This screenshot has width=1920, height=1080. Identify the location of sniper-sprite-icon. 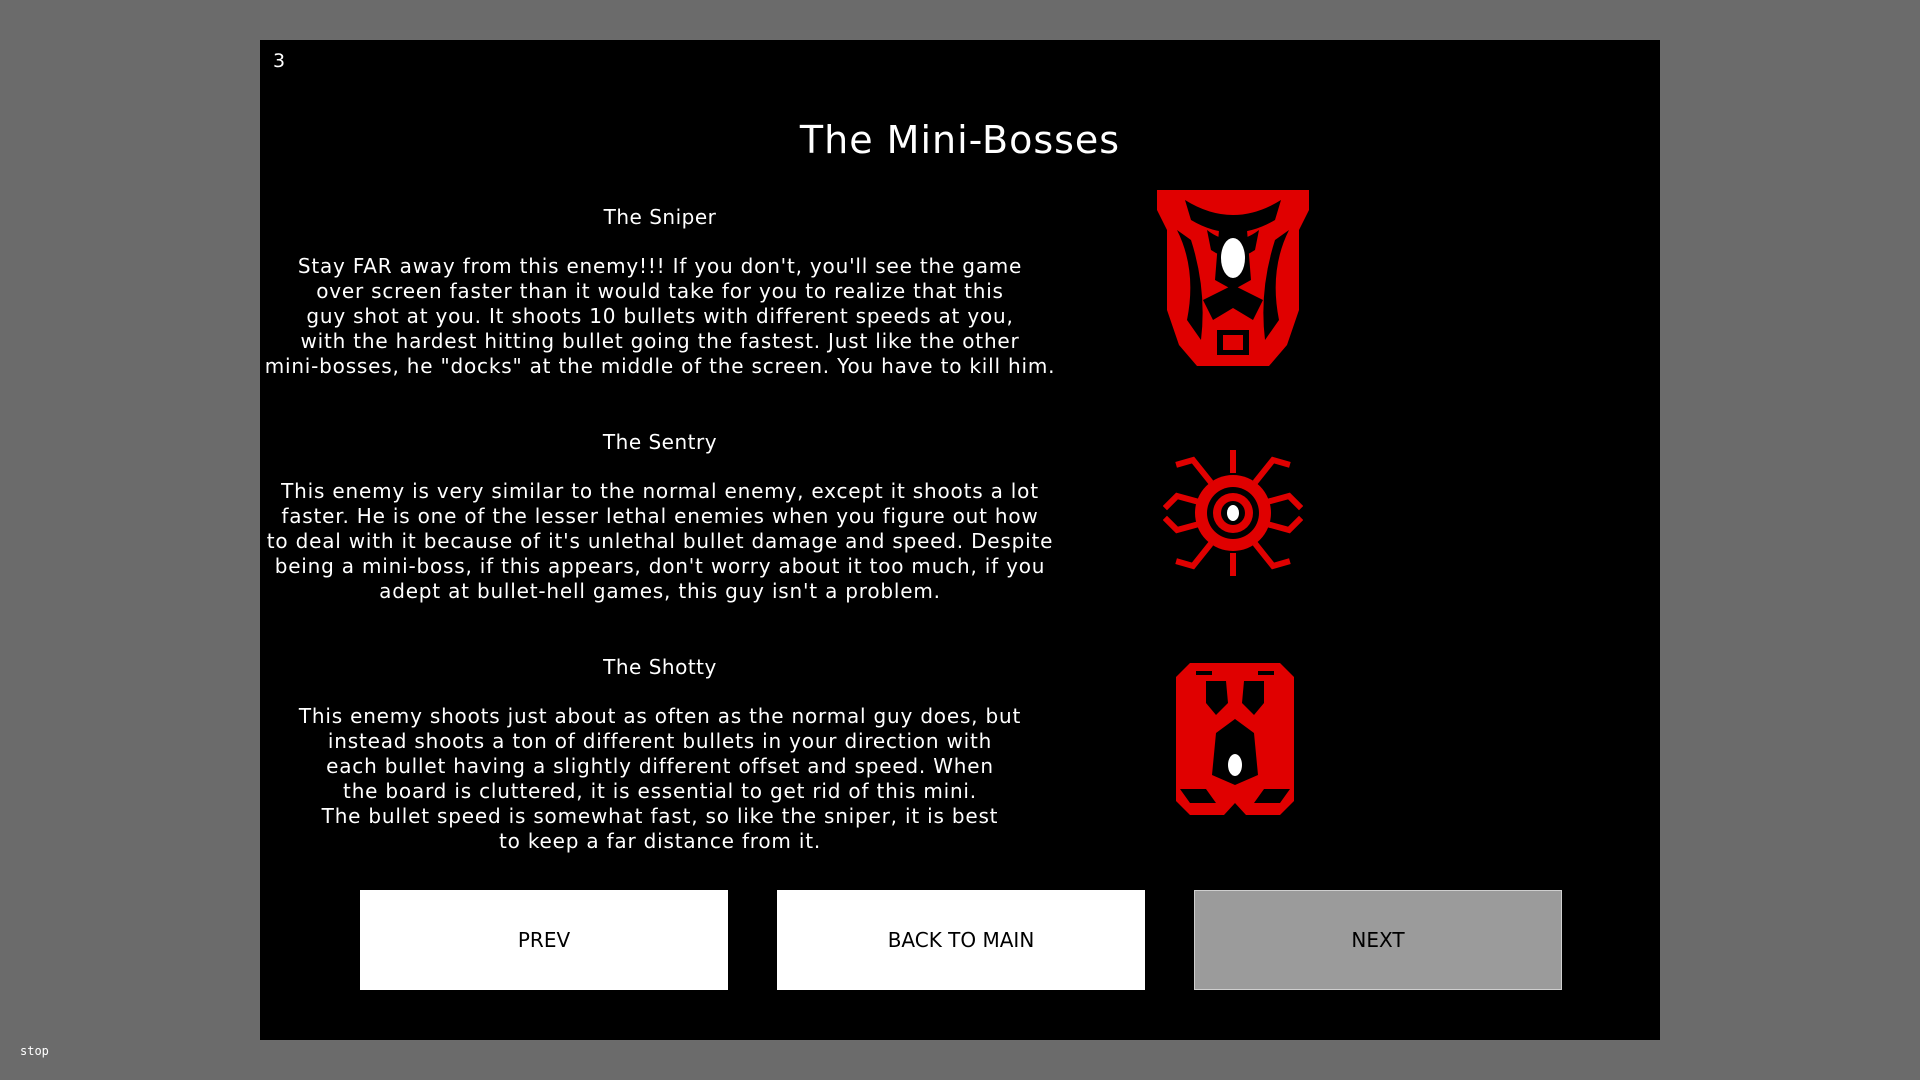
(1233, 278).